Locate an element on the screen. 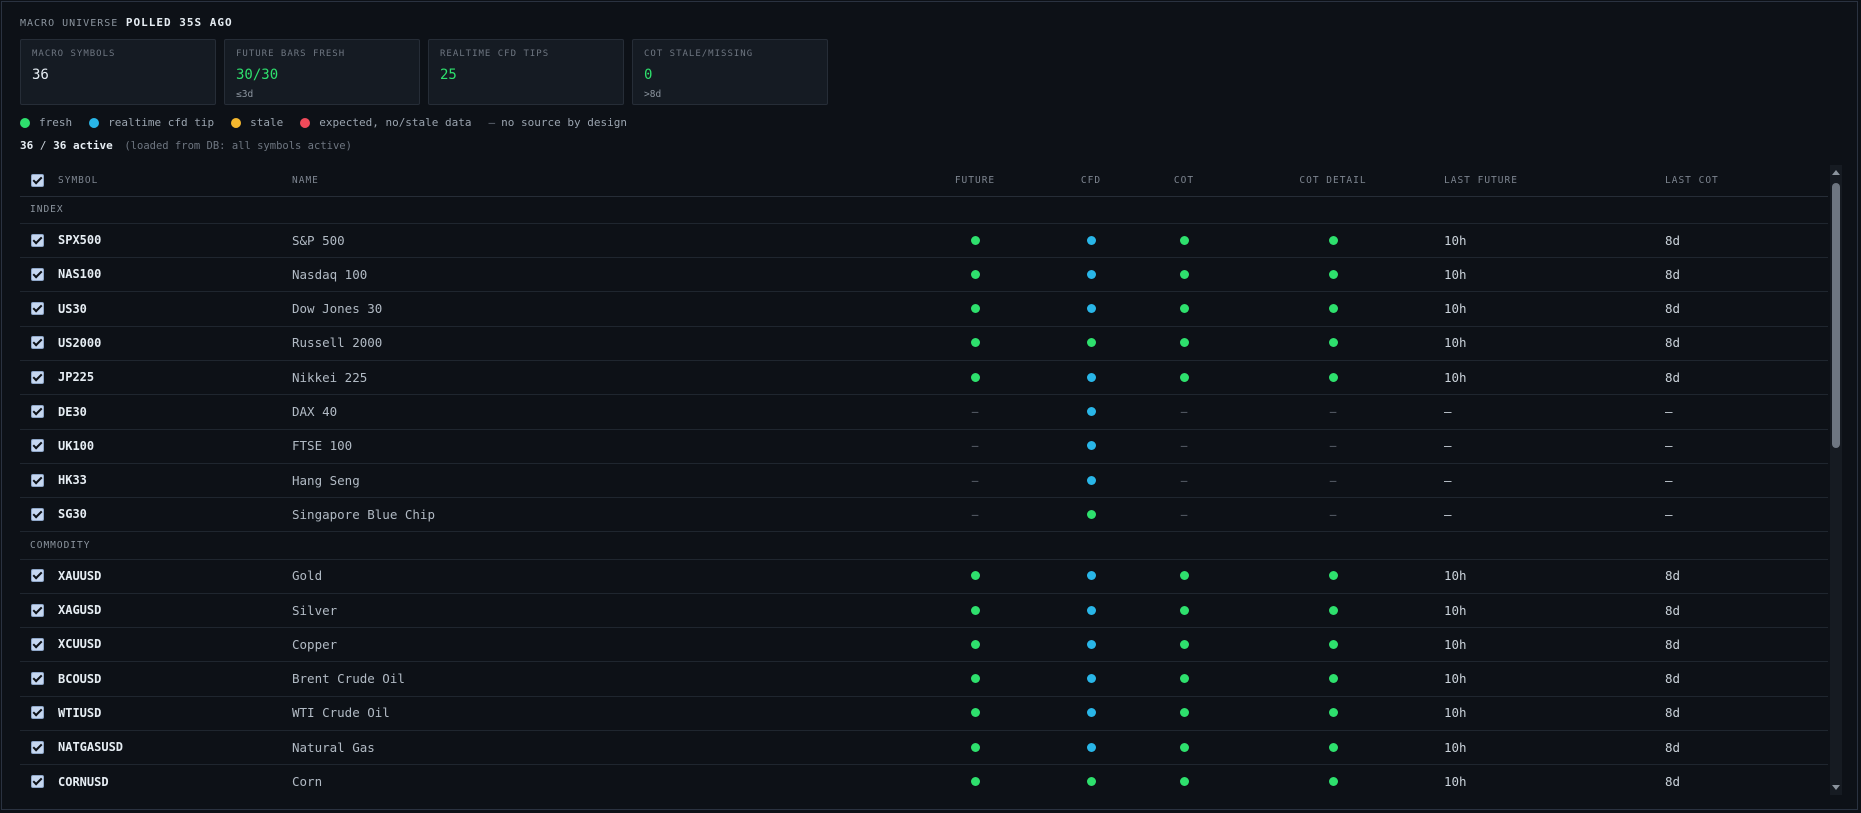 The width and height of the screenshot is (1861, 813). name-cell: WTI Crude Oil is located at coordinates (341, 713).